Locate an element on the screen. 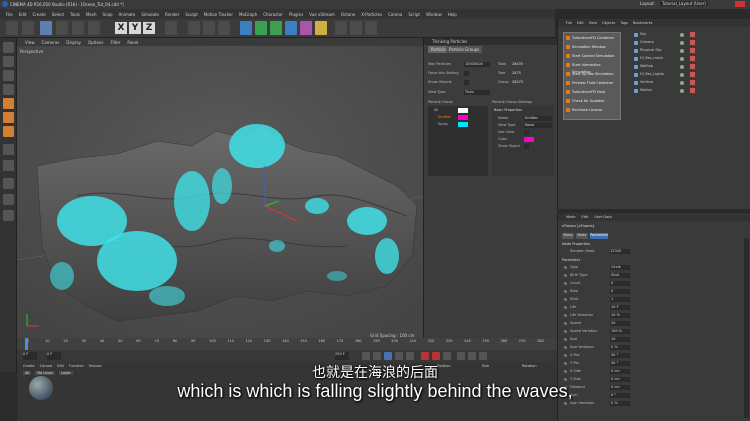  turbulence-menu-item: Preview Fluid Container is located at coordinates (593, 83).